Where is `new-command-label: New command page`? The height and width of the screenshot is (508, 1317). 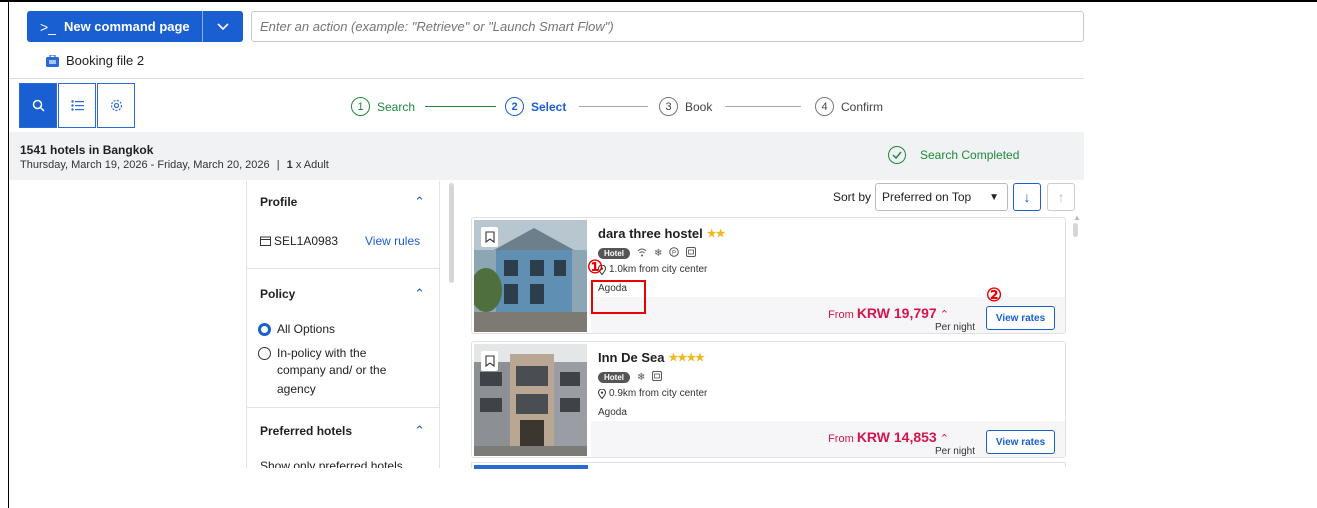
new-command-label: New command page is located at coordinates (126, 26).